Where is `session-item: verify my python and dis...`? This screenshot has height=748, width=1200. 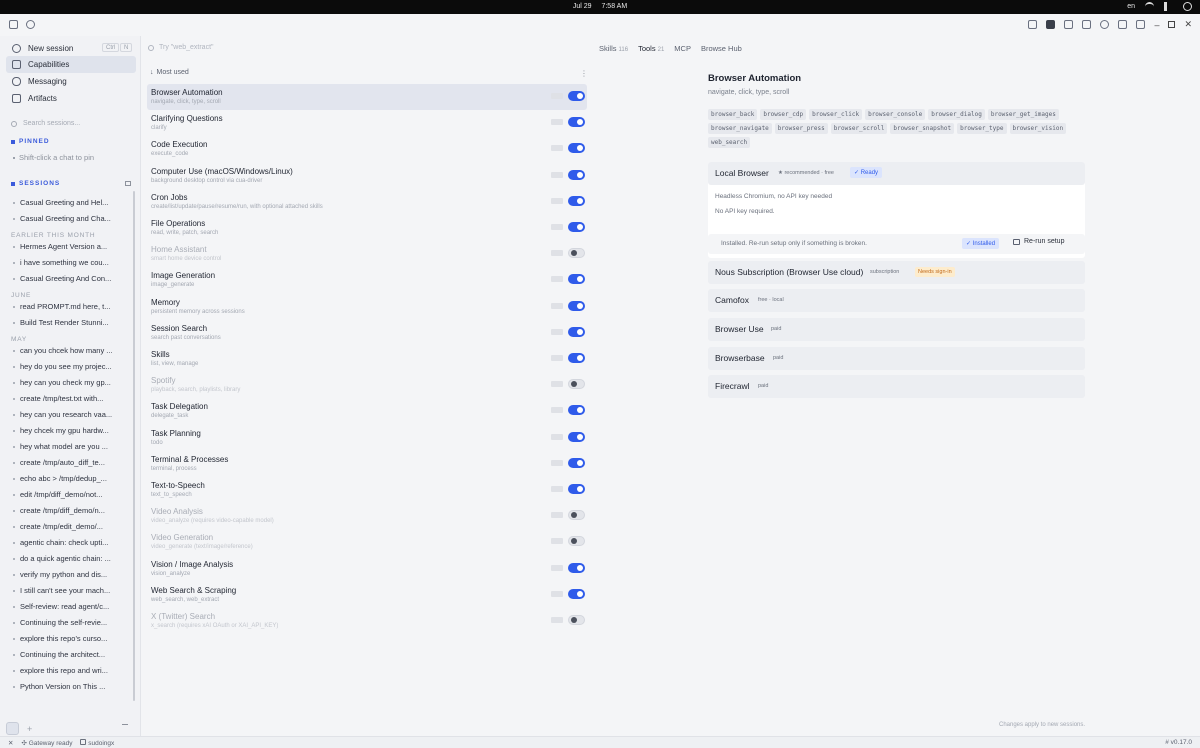 session-item: verify my python and dis... is located at coordinates (69, 574).